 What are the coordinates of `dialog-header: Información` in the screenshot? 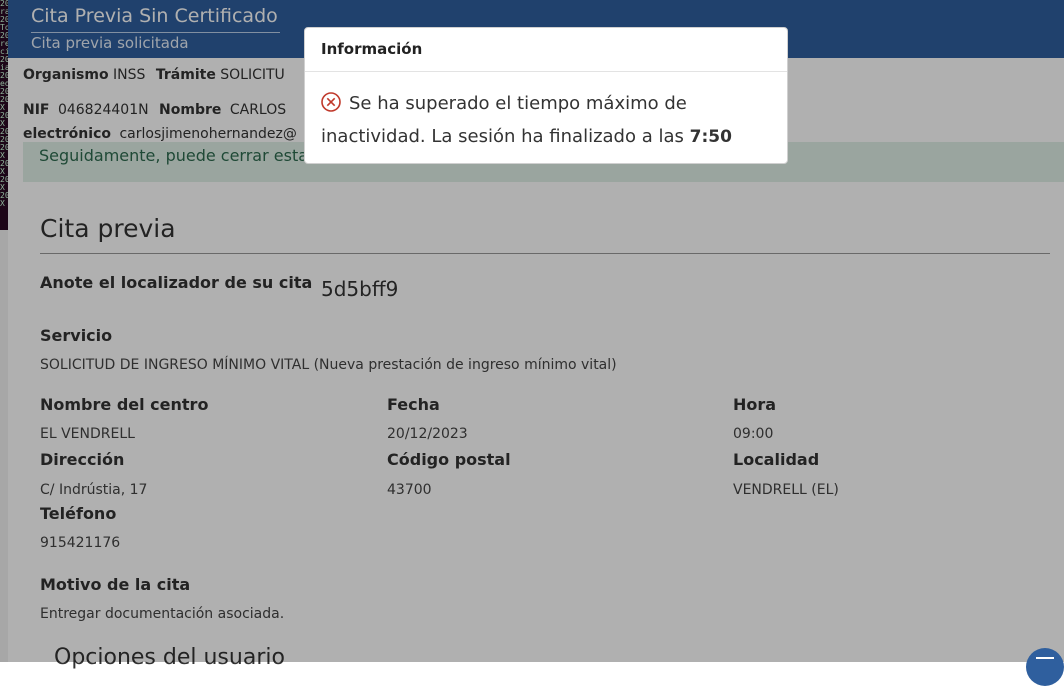 It's located at (546, 50).